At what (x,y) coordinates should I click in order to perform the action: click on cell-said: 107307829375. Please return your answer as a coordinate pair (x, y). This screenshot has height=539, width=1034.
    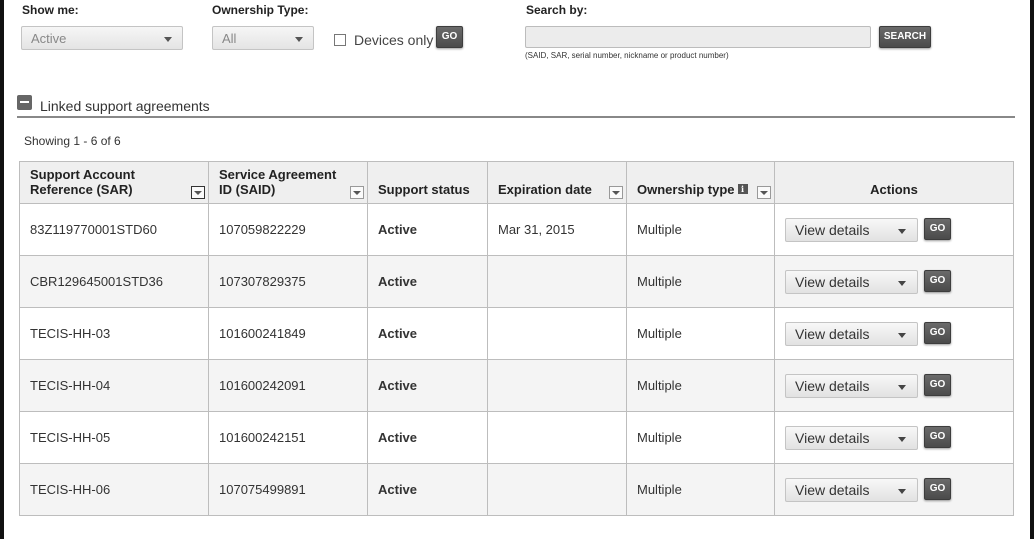
    Looking at the image, I should click on (288, 281).